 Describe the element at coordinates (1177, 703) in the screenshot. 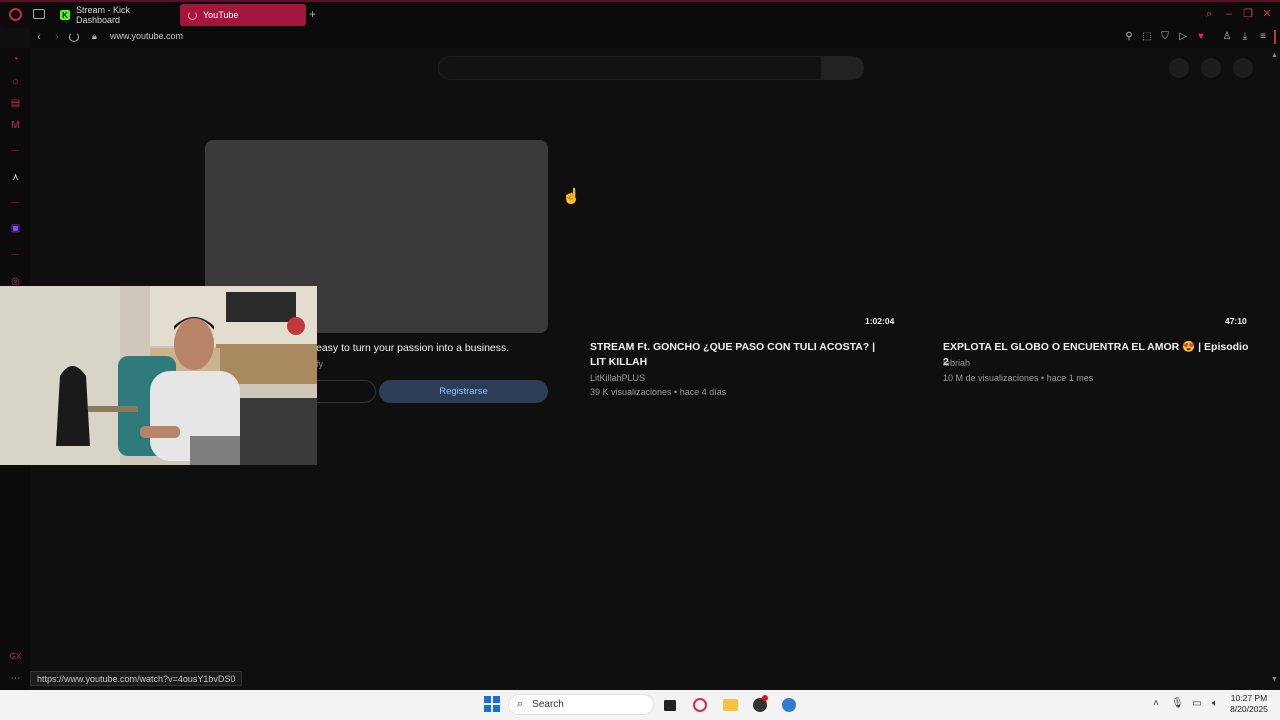

I see `microphone-icon: 🎙︎` at that location.